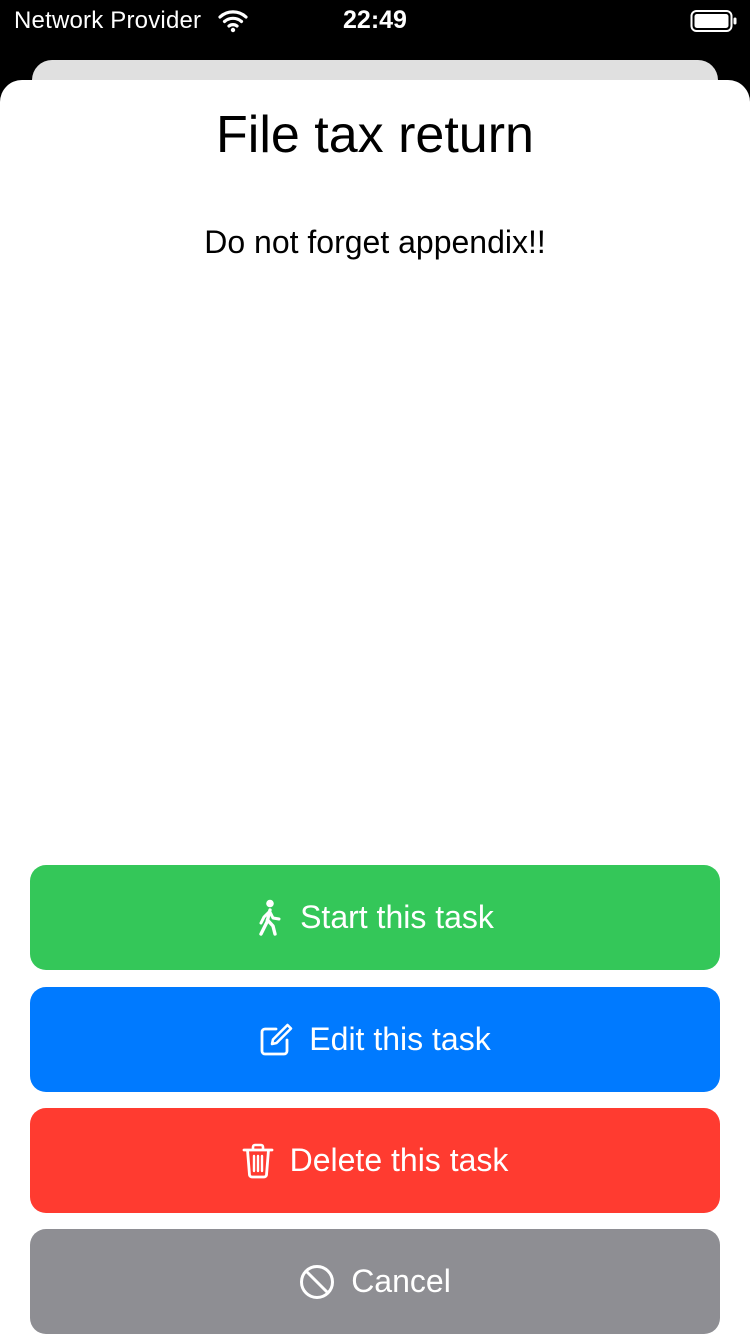 The width and height of the screenshot is (750, 1334). Describe the element at coordinates (400, 1039) in the screenshot. I see `edit-task-label: Edit this task` at that location.